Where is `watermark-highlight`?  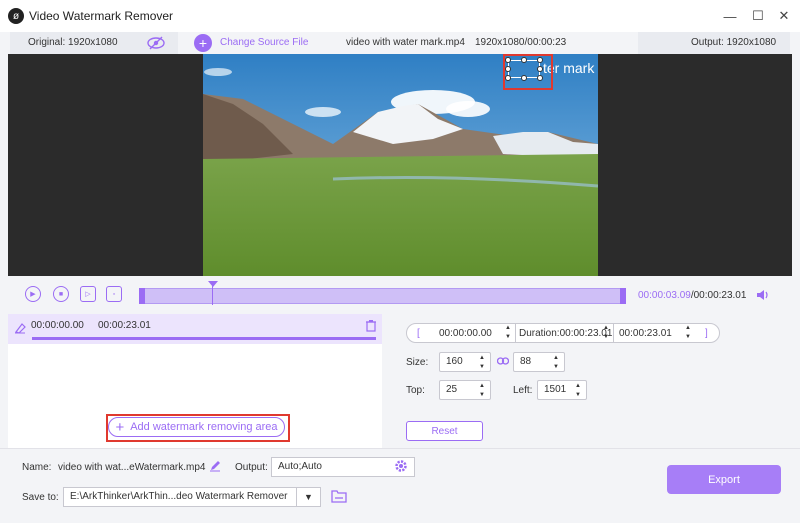 watermark-highlight is located at coordinates (528, 72).